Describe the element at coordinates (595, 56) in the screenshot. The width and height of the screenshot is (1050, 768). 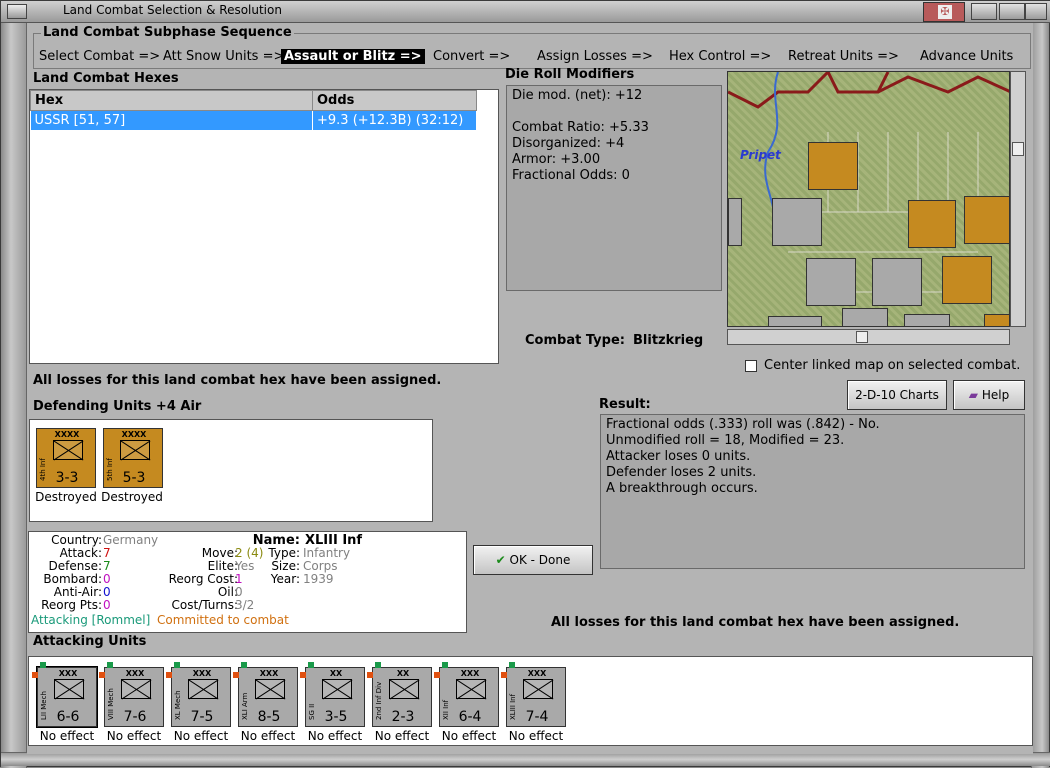
I see `seq-step-assign: Assign Losses =>` at that location.